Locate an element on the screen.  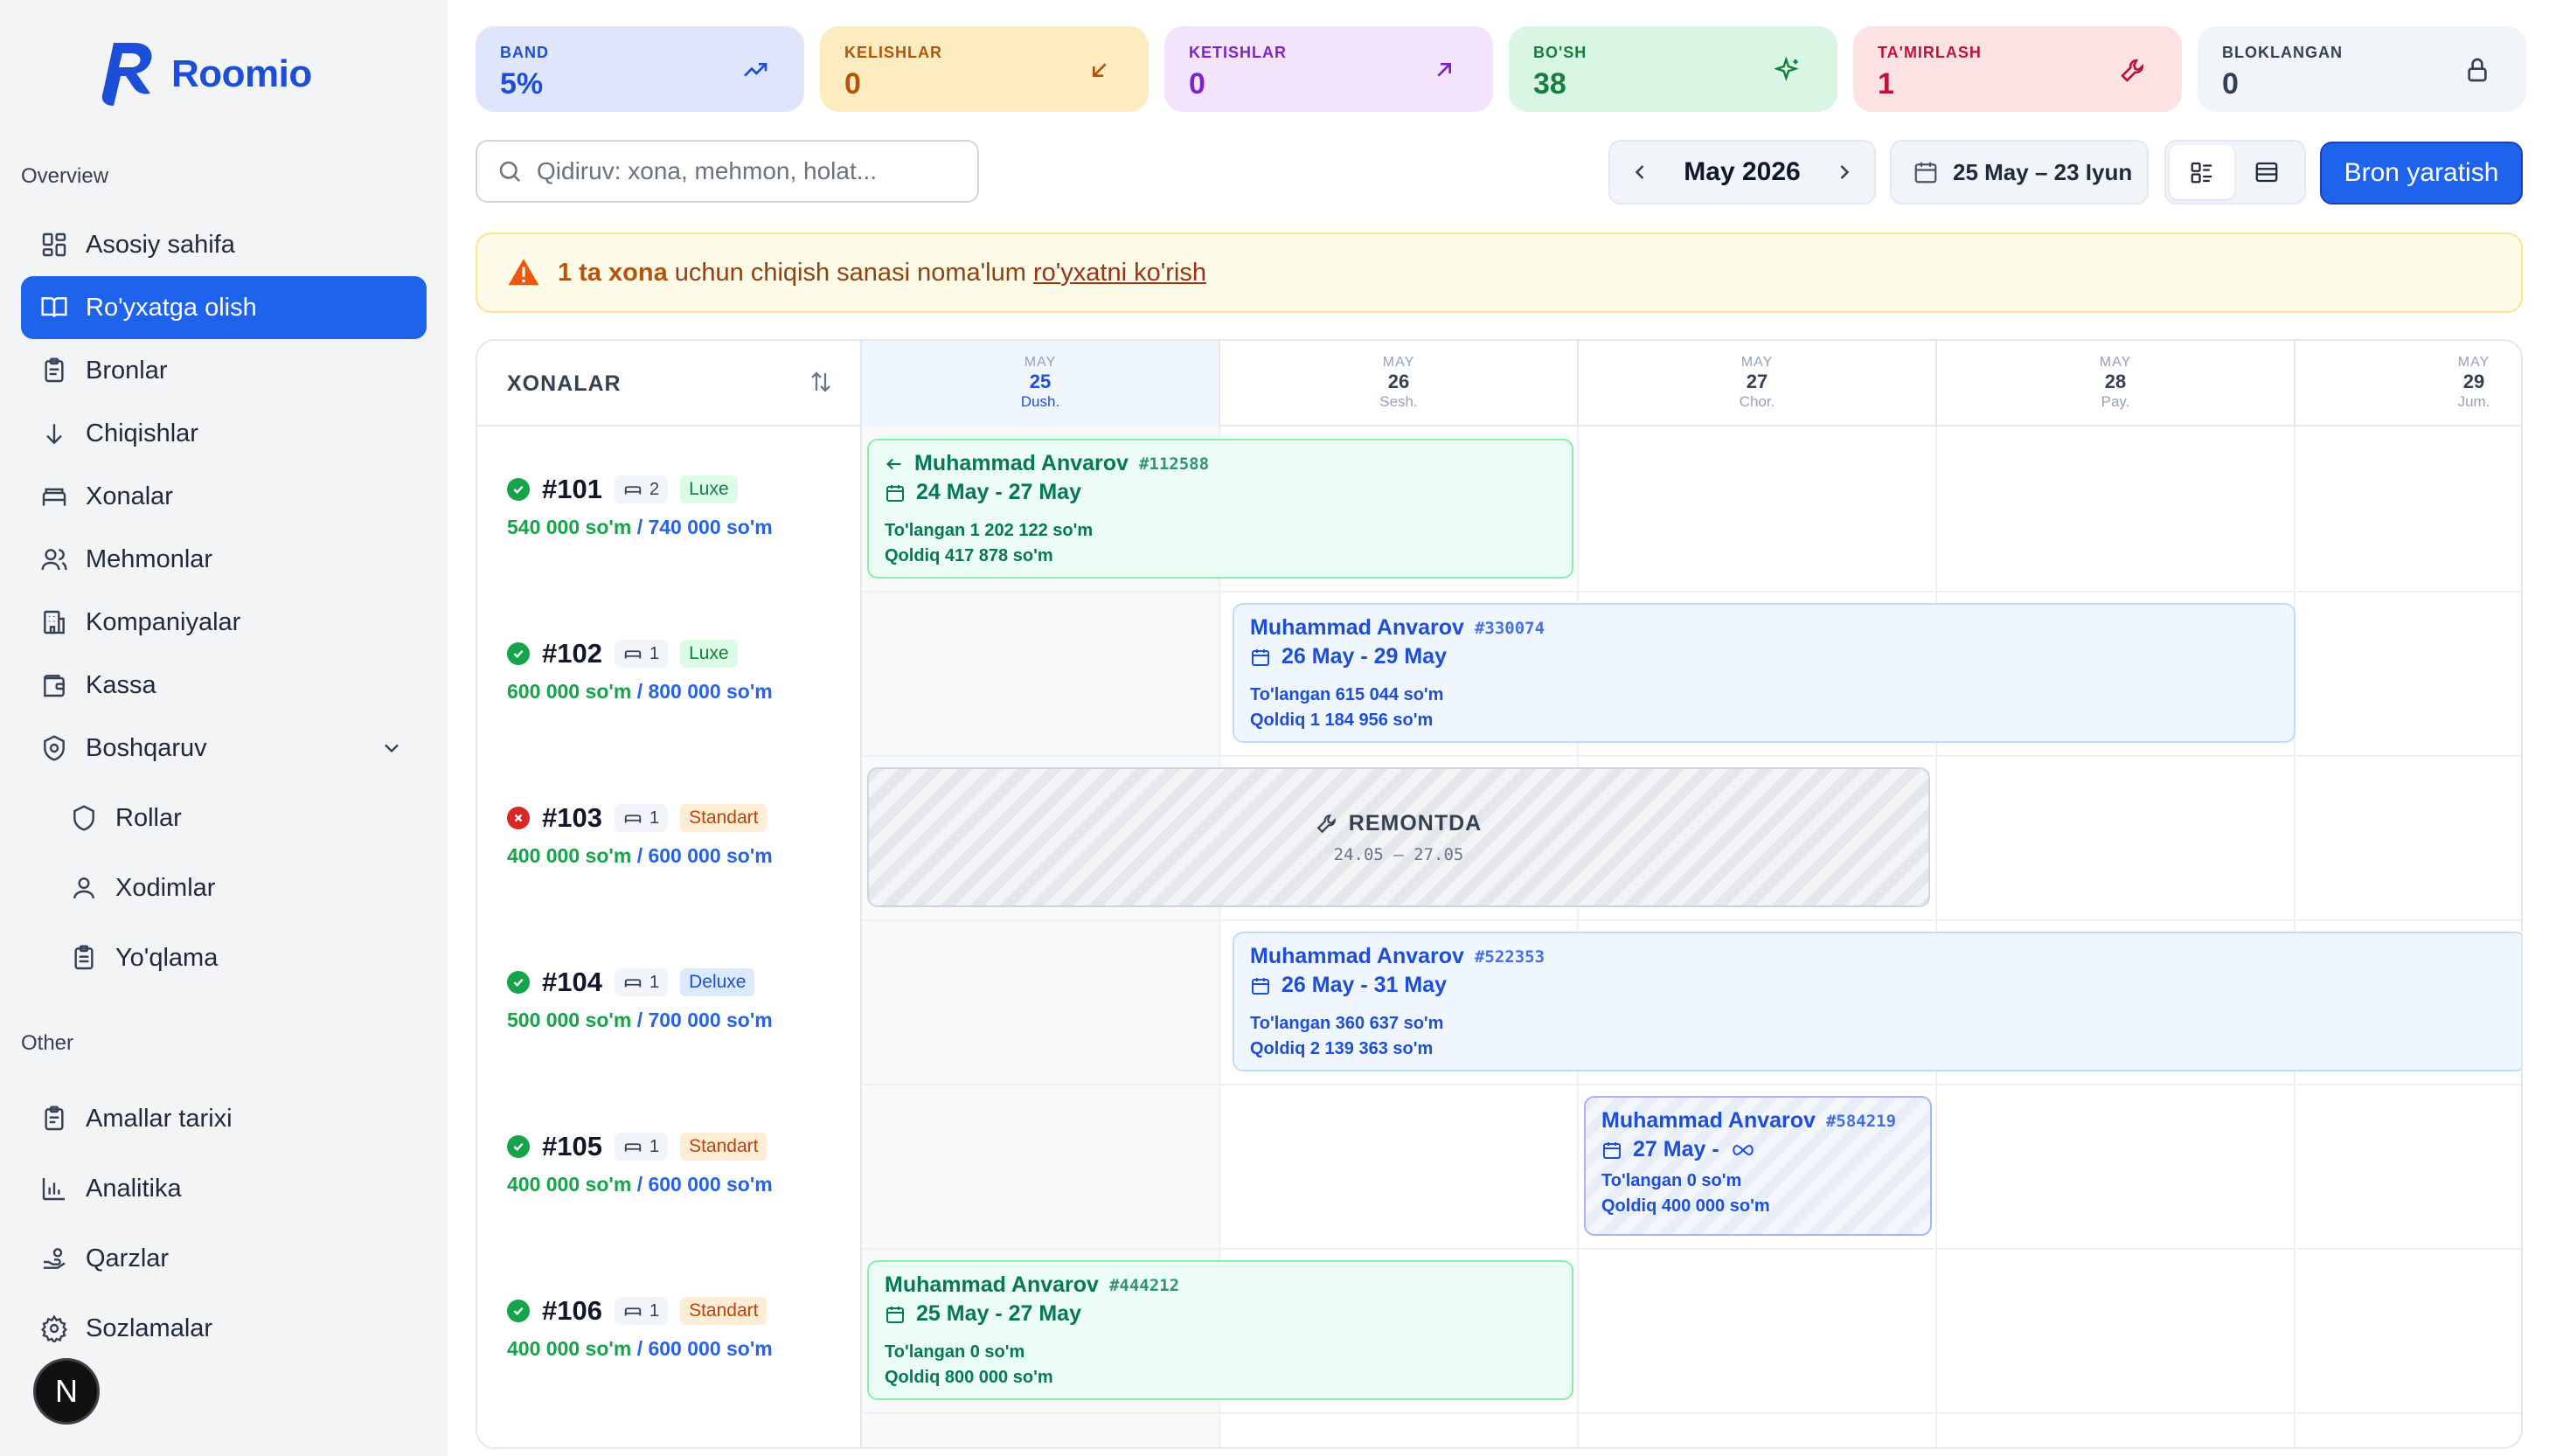
sidebar-item-analytics: Analitika is located at coordinates (224, 1188).